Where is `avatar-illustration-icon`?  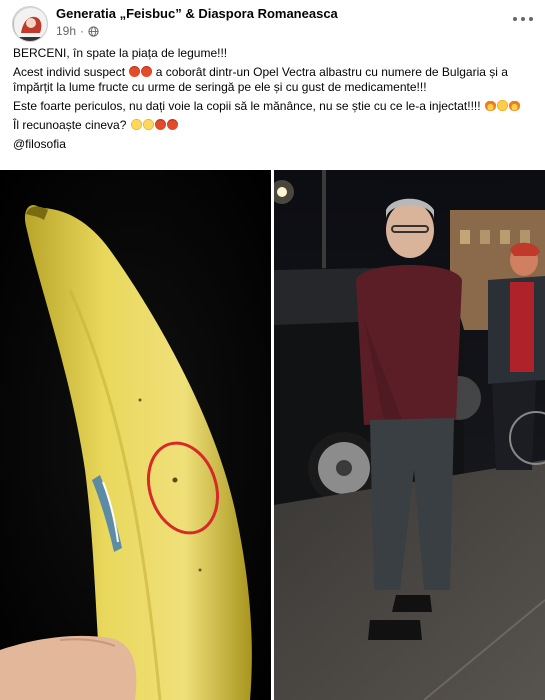 avatar-illustration-icon is located at coordinates (30, 24).